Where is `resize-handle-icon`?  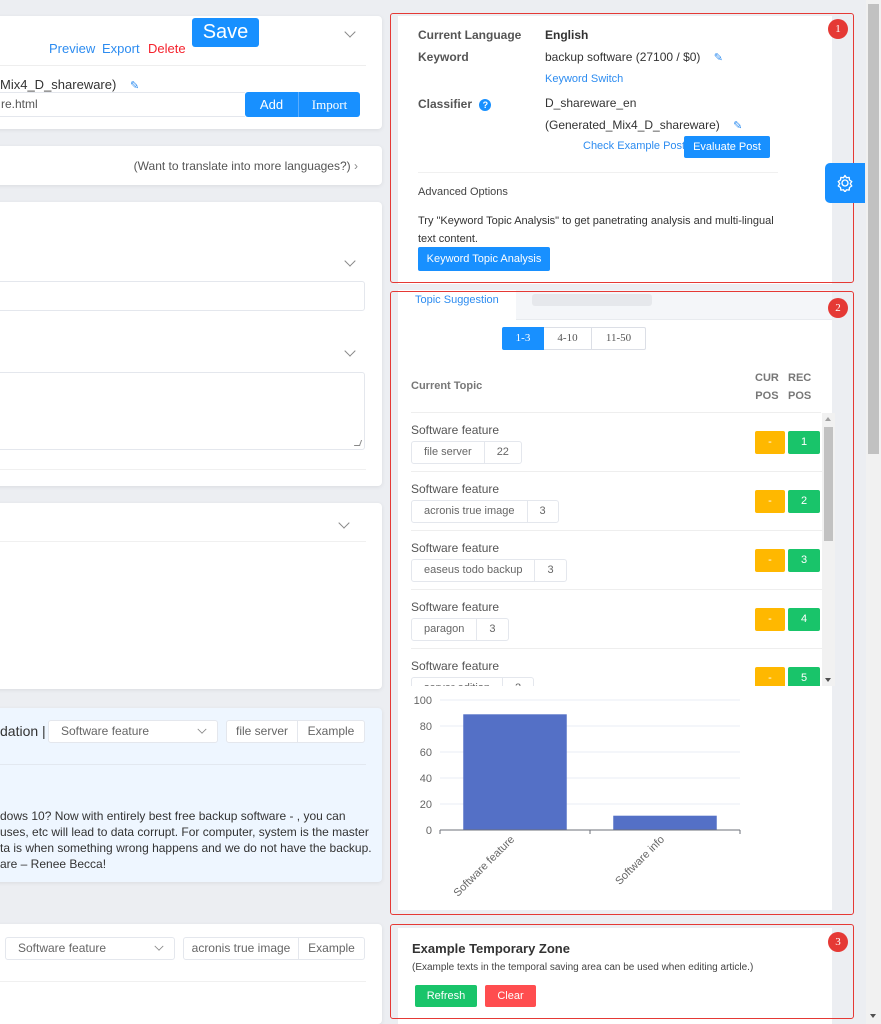 resize-handle-icon is located at coordinates (358, 443).